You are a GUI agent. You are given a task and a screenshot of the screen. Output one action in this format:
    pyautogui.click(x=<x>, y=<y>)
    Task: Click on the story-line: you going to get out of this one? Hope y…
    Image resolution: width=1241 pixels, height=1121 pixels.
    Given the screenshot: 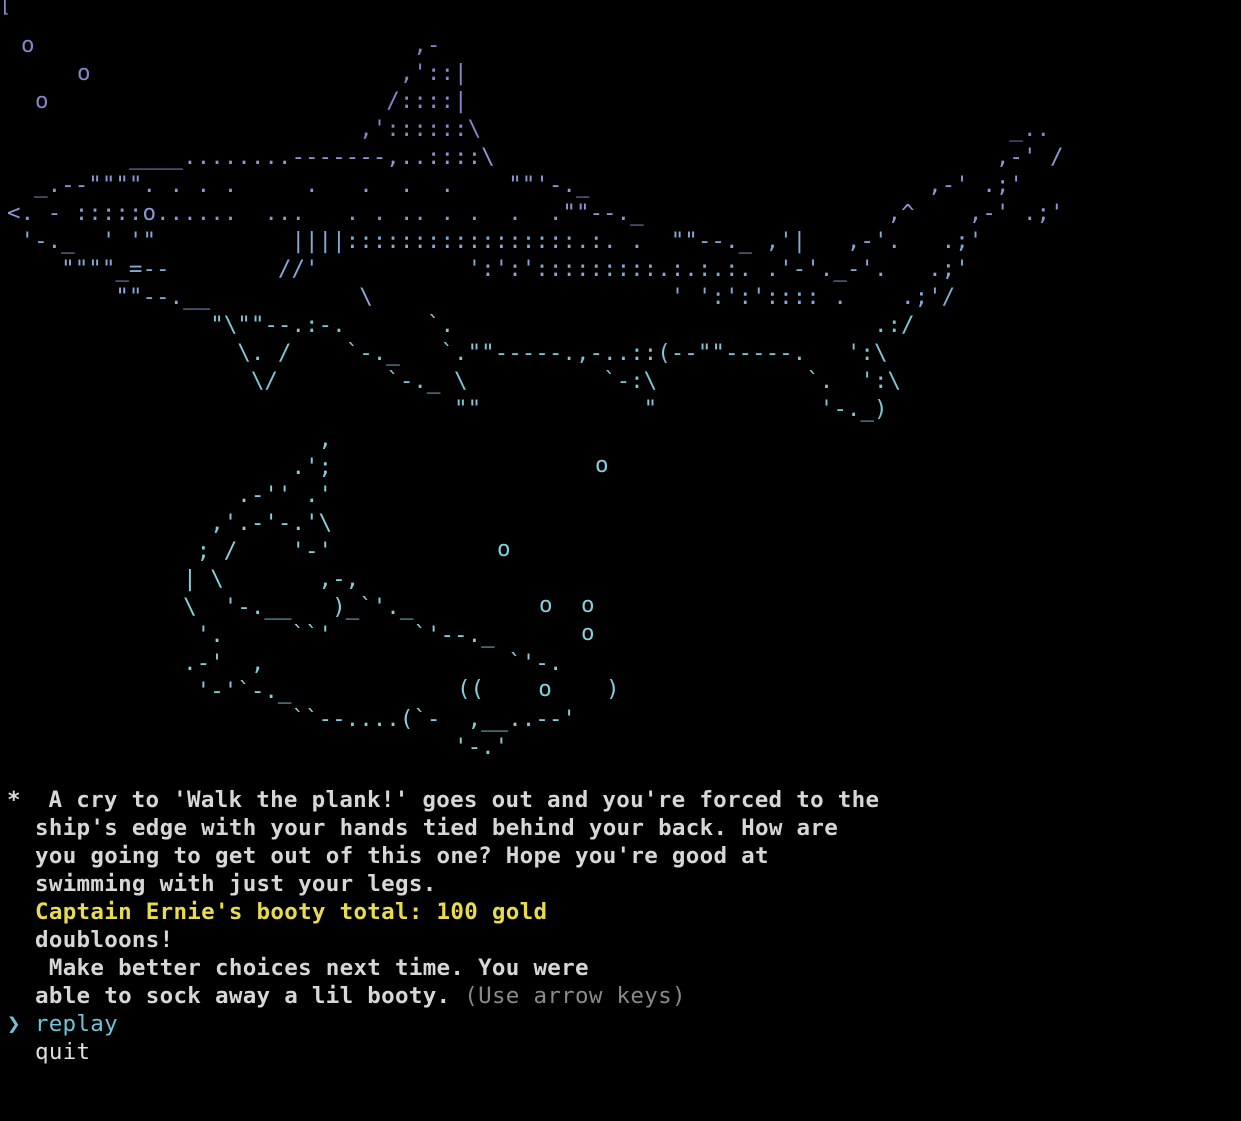 What is the action you would take?
    pyautogui.click(x=402, y=856)
    